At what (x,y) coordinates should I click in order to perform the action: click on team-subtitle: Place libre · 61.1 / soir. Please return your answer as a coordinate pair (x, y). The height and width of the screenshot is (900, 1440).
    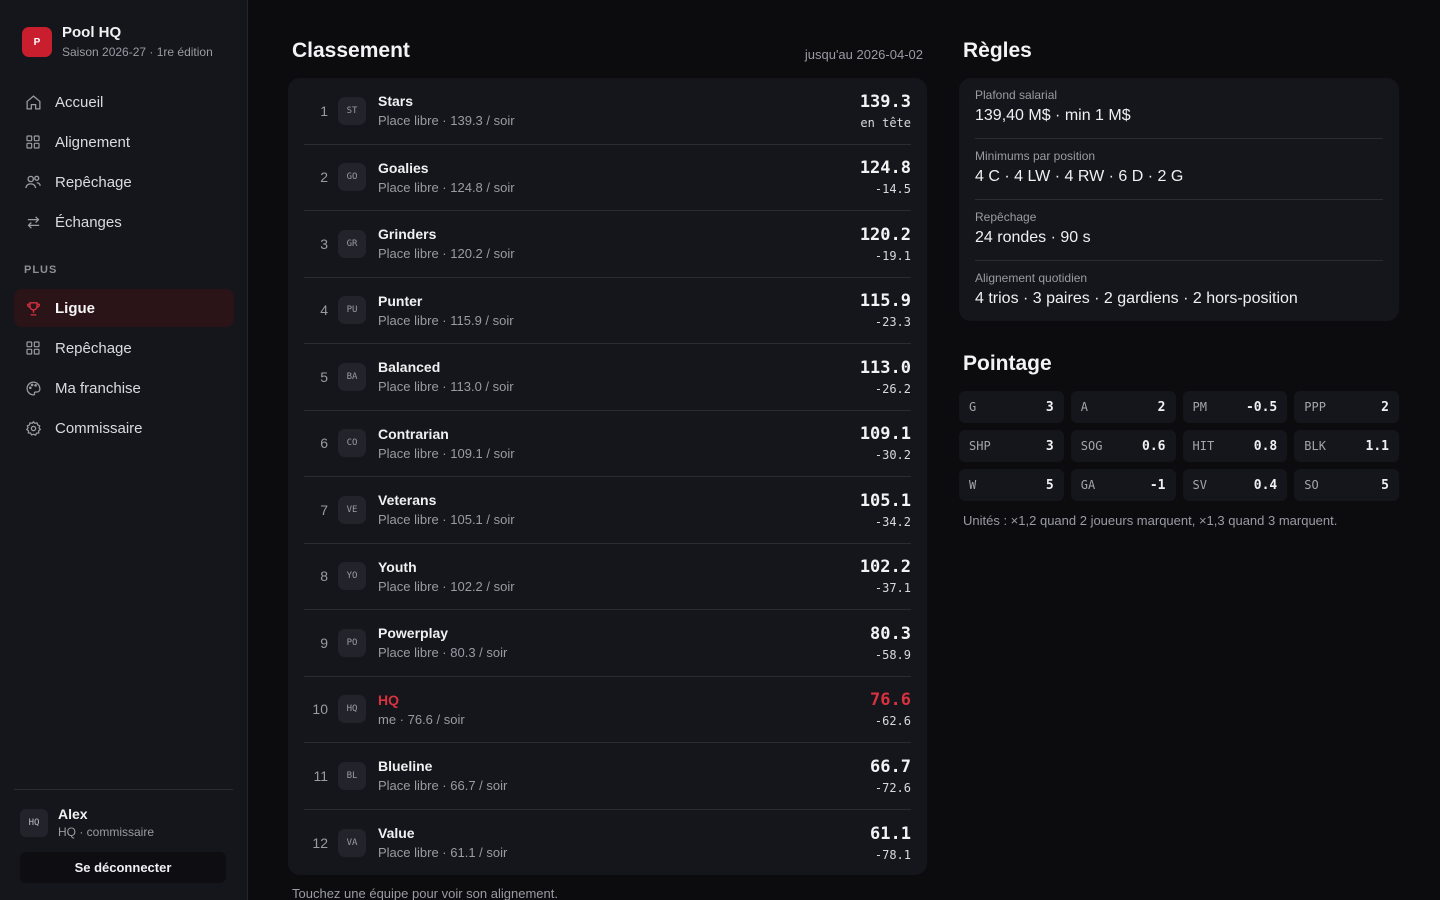
    Looking at the image, I should click on (443, 853).